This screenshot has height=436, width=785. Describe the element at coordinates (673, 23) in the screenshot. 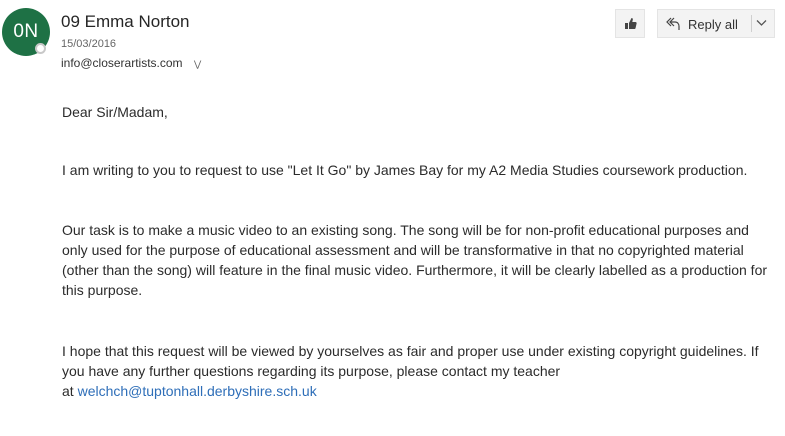

I see `reply-all-icon` at that location.